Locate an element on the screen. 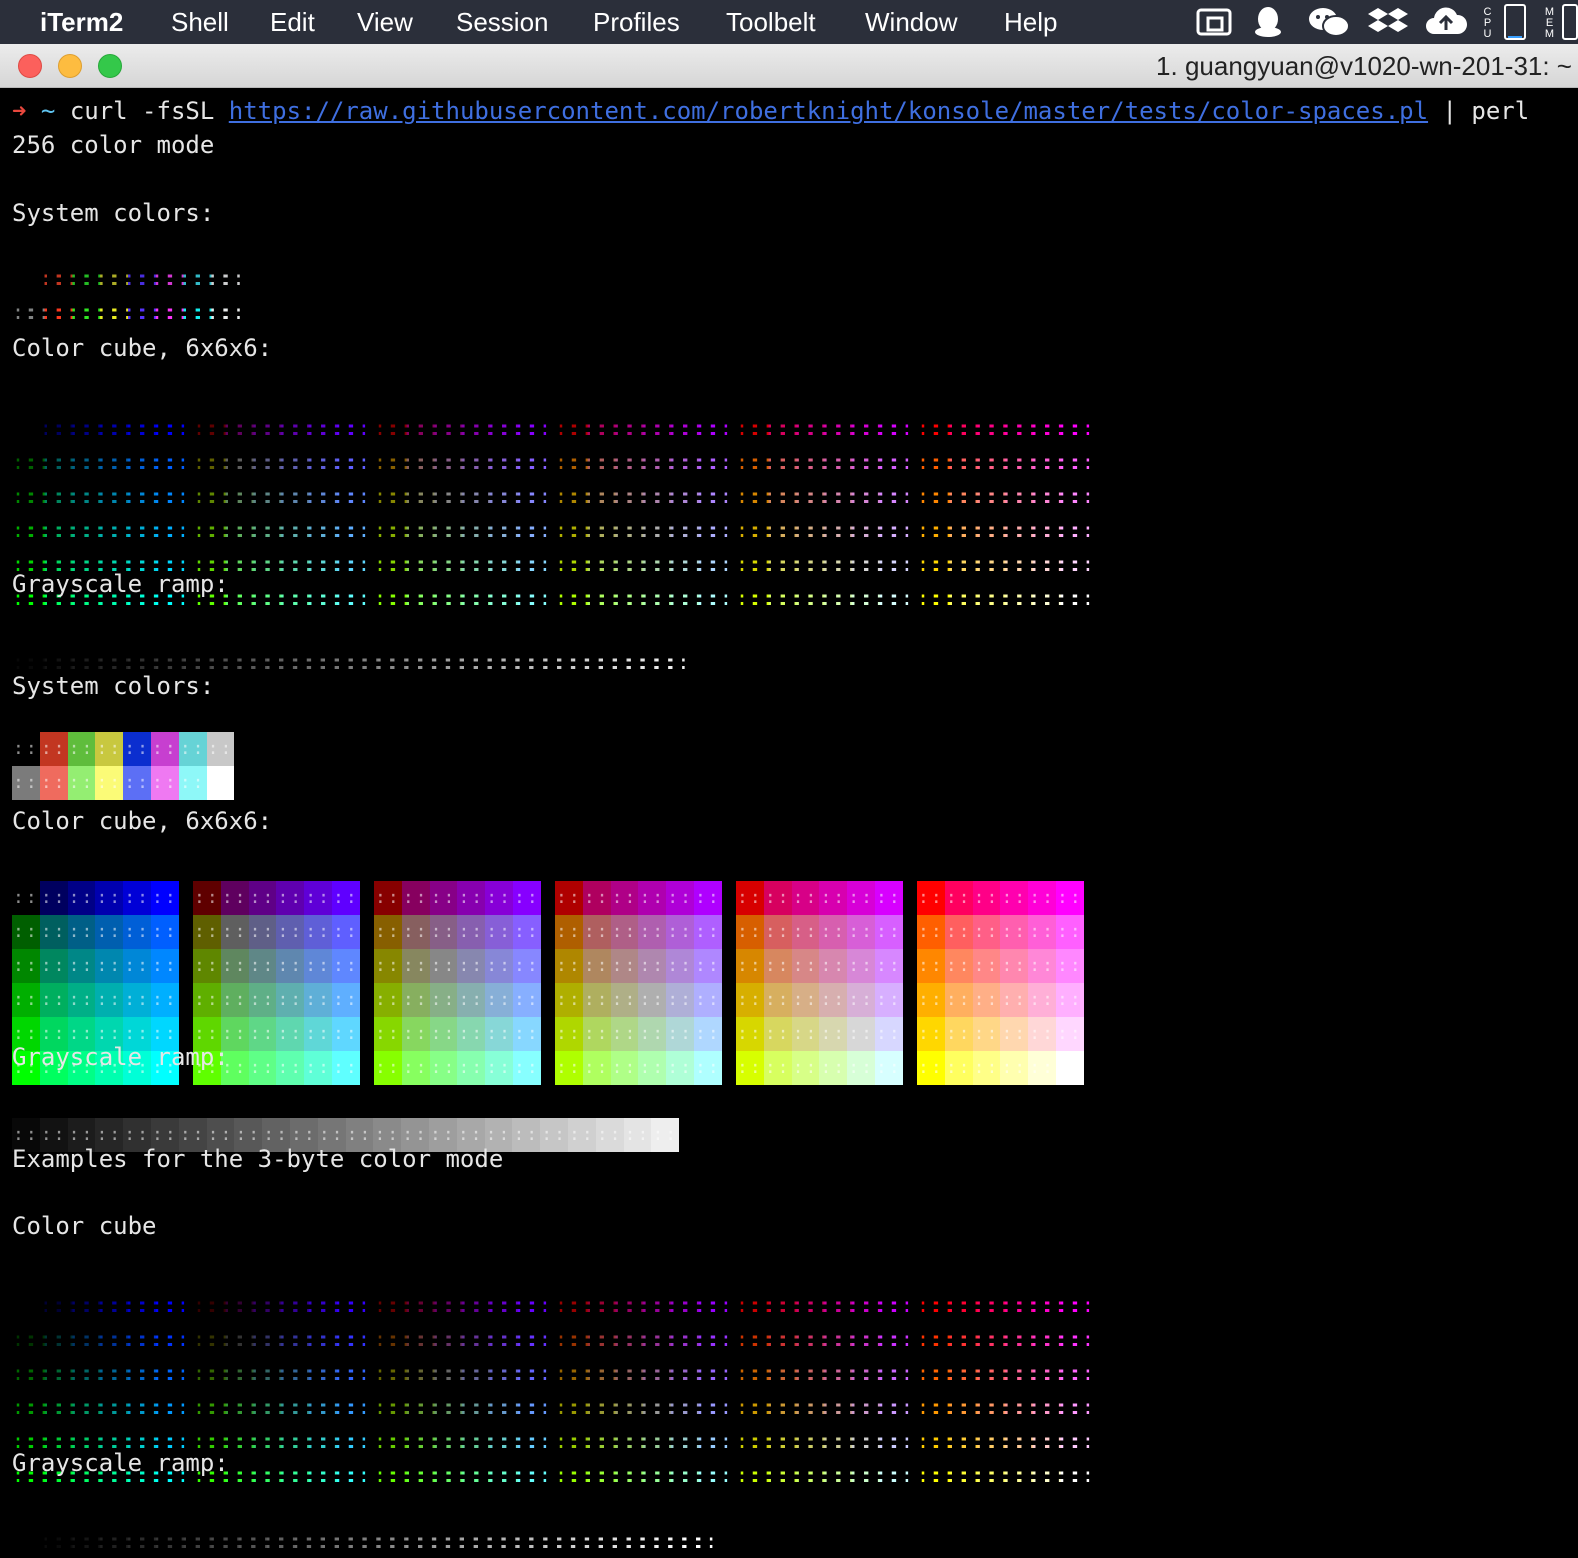  cpu-bar-icon is located at coordinates (1515, 22).